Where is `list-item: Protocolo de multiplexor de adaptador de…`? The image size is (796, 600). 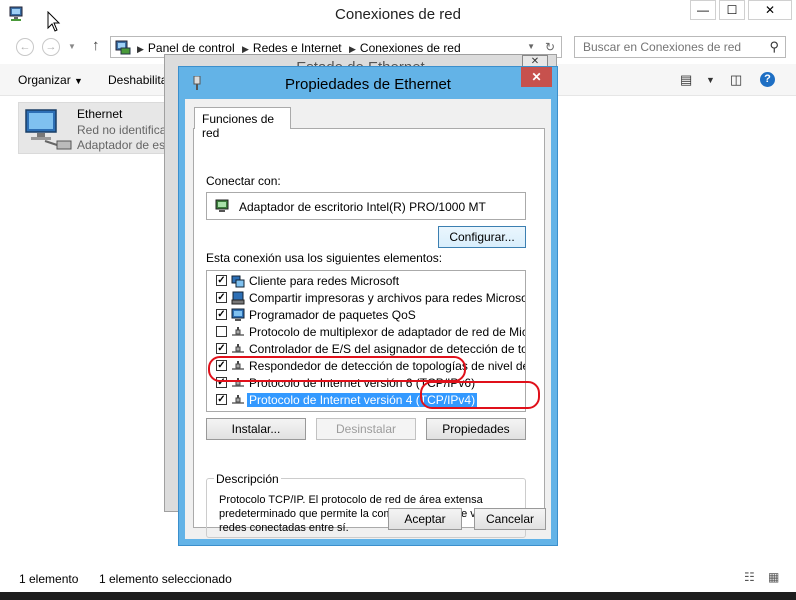 list-item: Protocolo de multiplexor de adaptador de… is located at coordinates (366, 331).